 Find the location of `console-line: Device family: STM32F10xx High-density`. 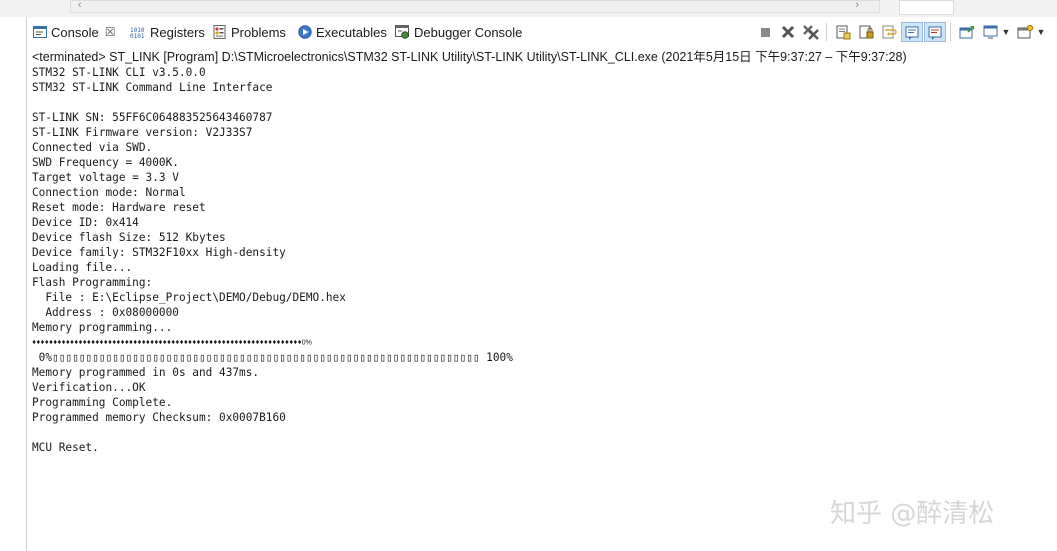

console-line: Device family: STM32F10xx High-density is located at coordinates (159, 252).